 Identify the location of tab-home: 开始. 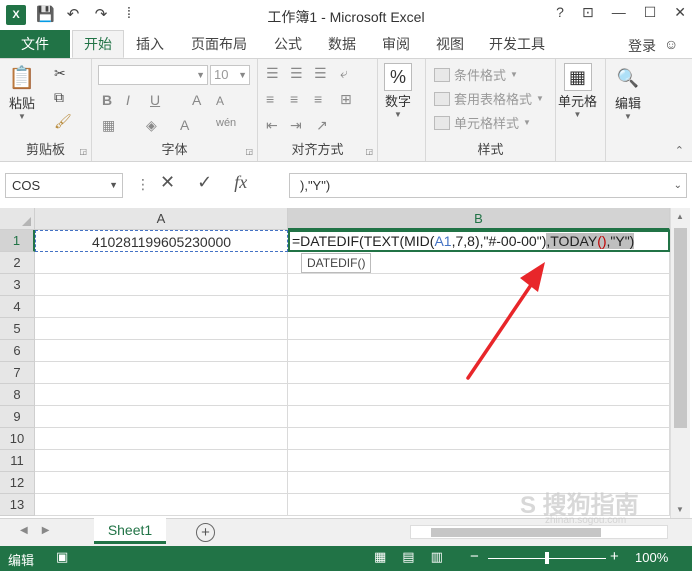
(98, 44).